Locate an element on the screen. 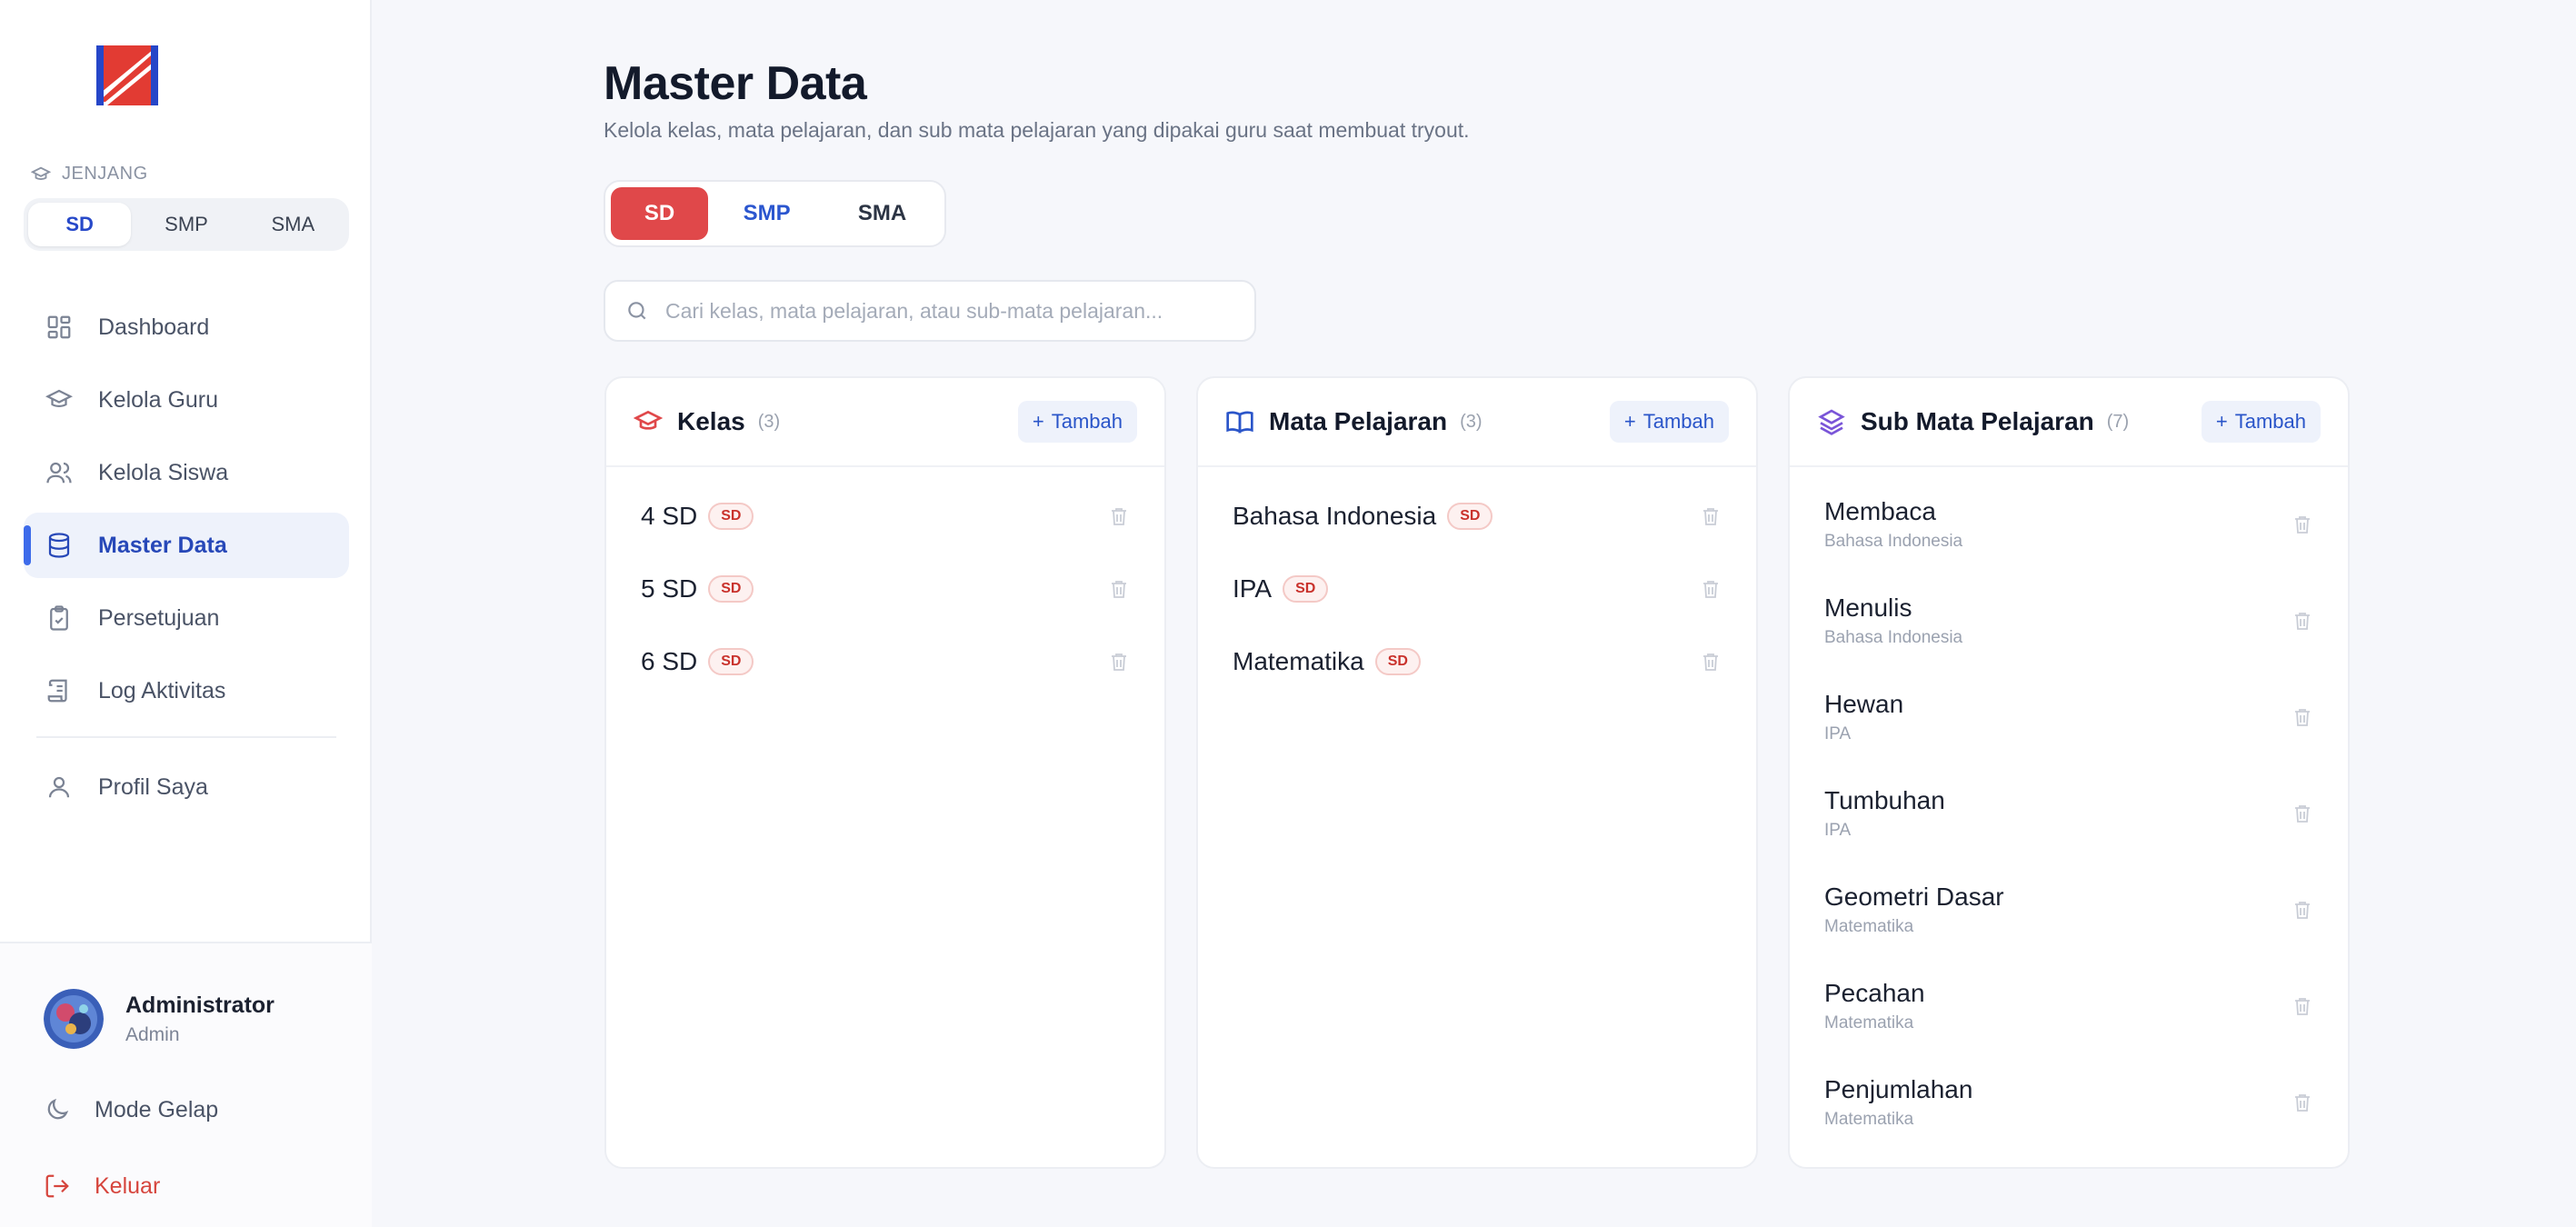 This screenshot has width=2576, height=1227. sidebar-item-label: Dashboard is located at coordinates (154, 327).